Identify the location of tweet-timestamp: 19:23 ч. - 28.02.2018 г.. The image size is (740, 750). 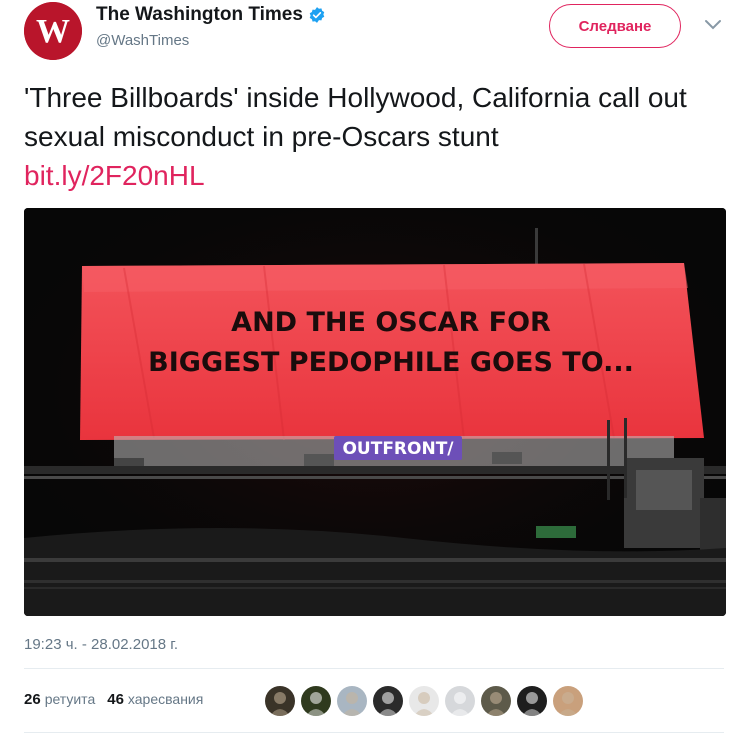
(101, 644).